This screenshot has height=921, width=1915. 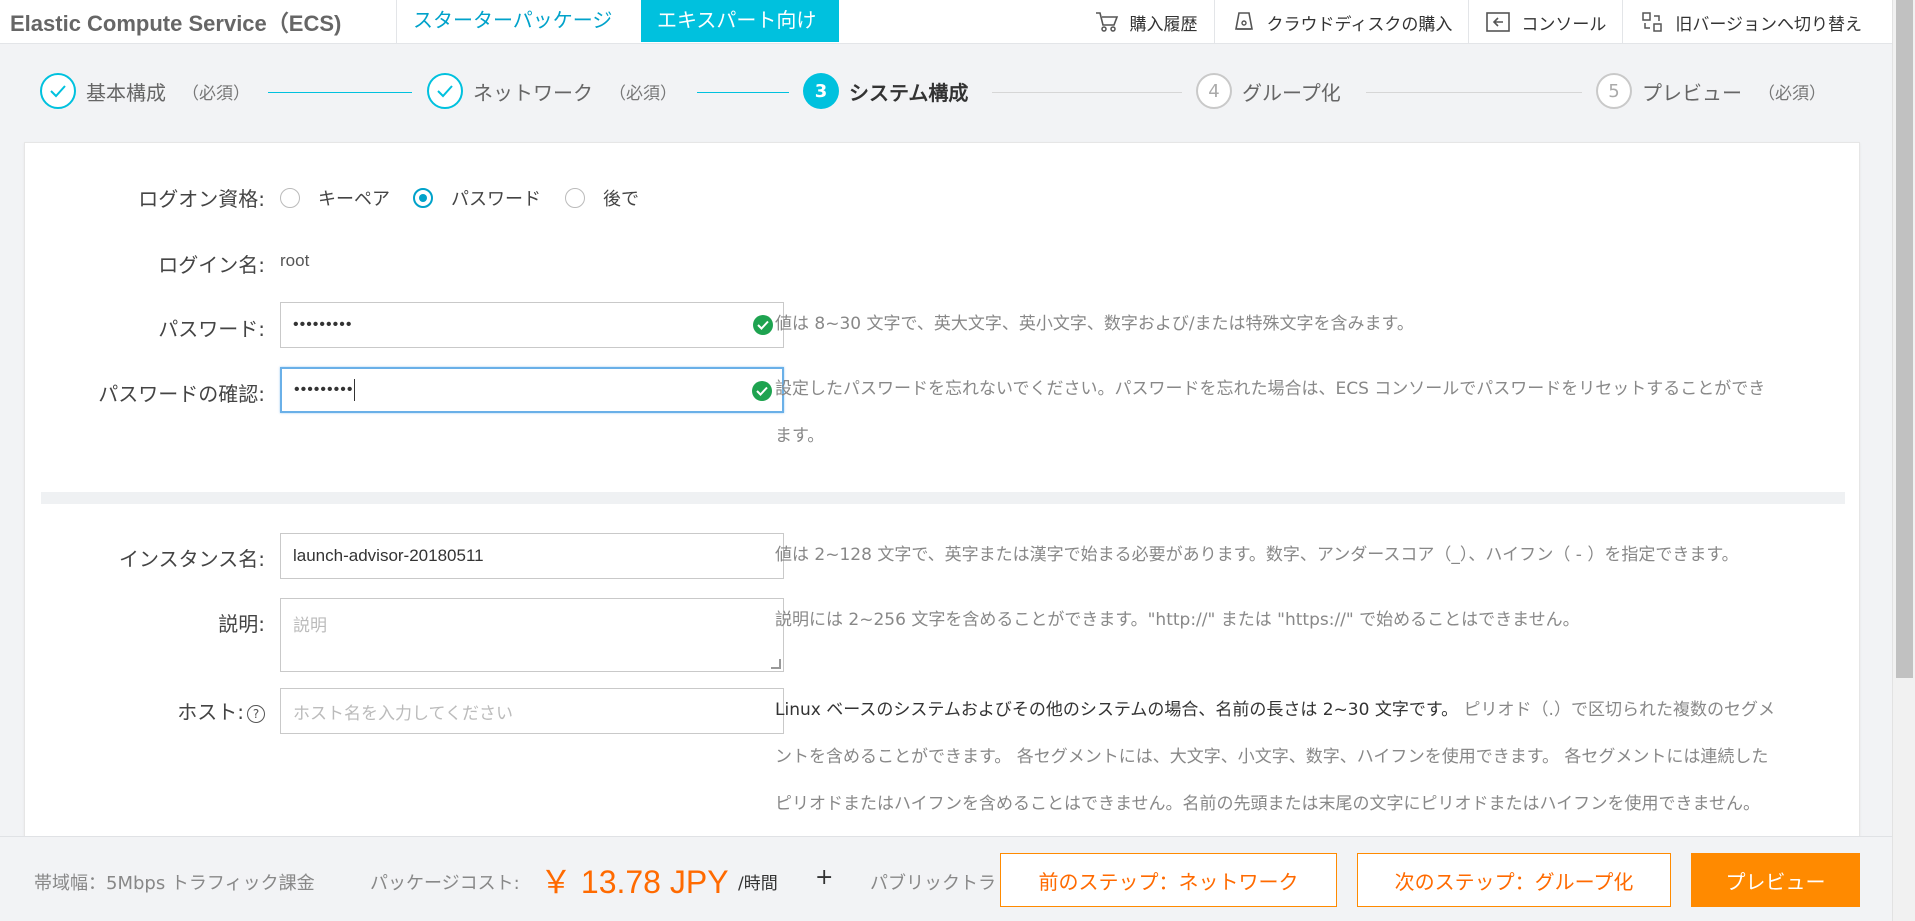 I want to click on host-placeholder: ホスト名を入力してください, so click(x=403, y=713).